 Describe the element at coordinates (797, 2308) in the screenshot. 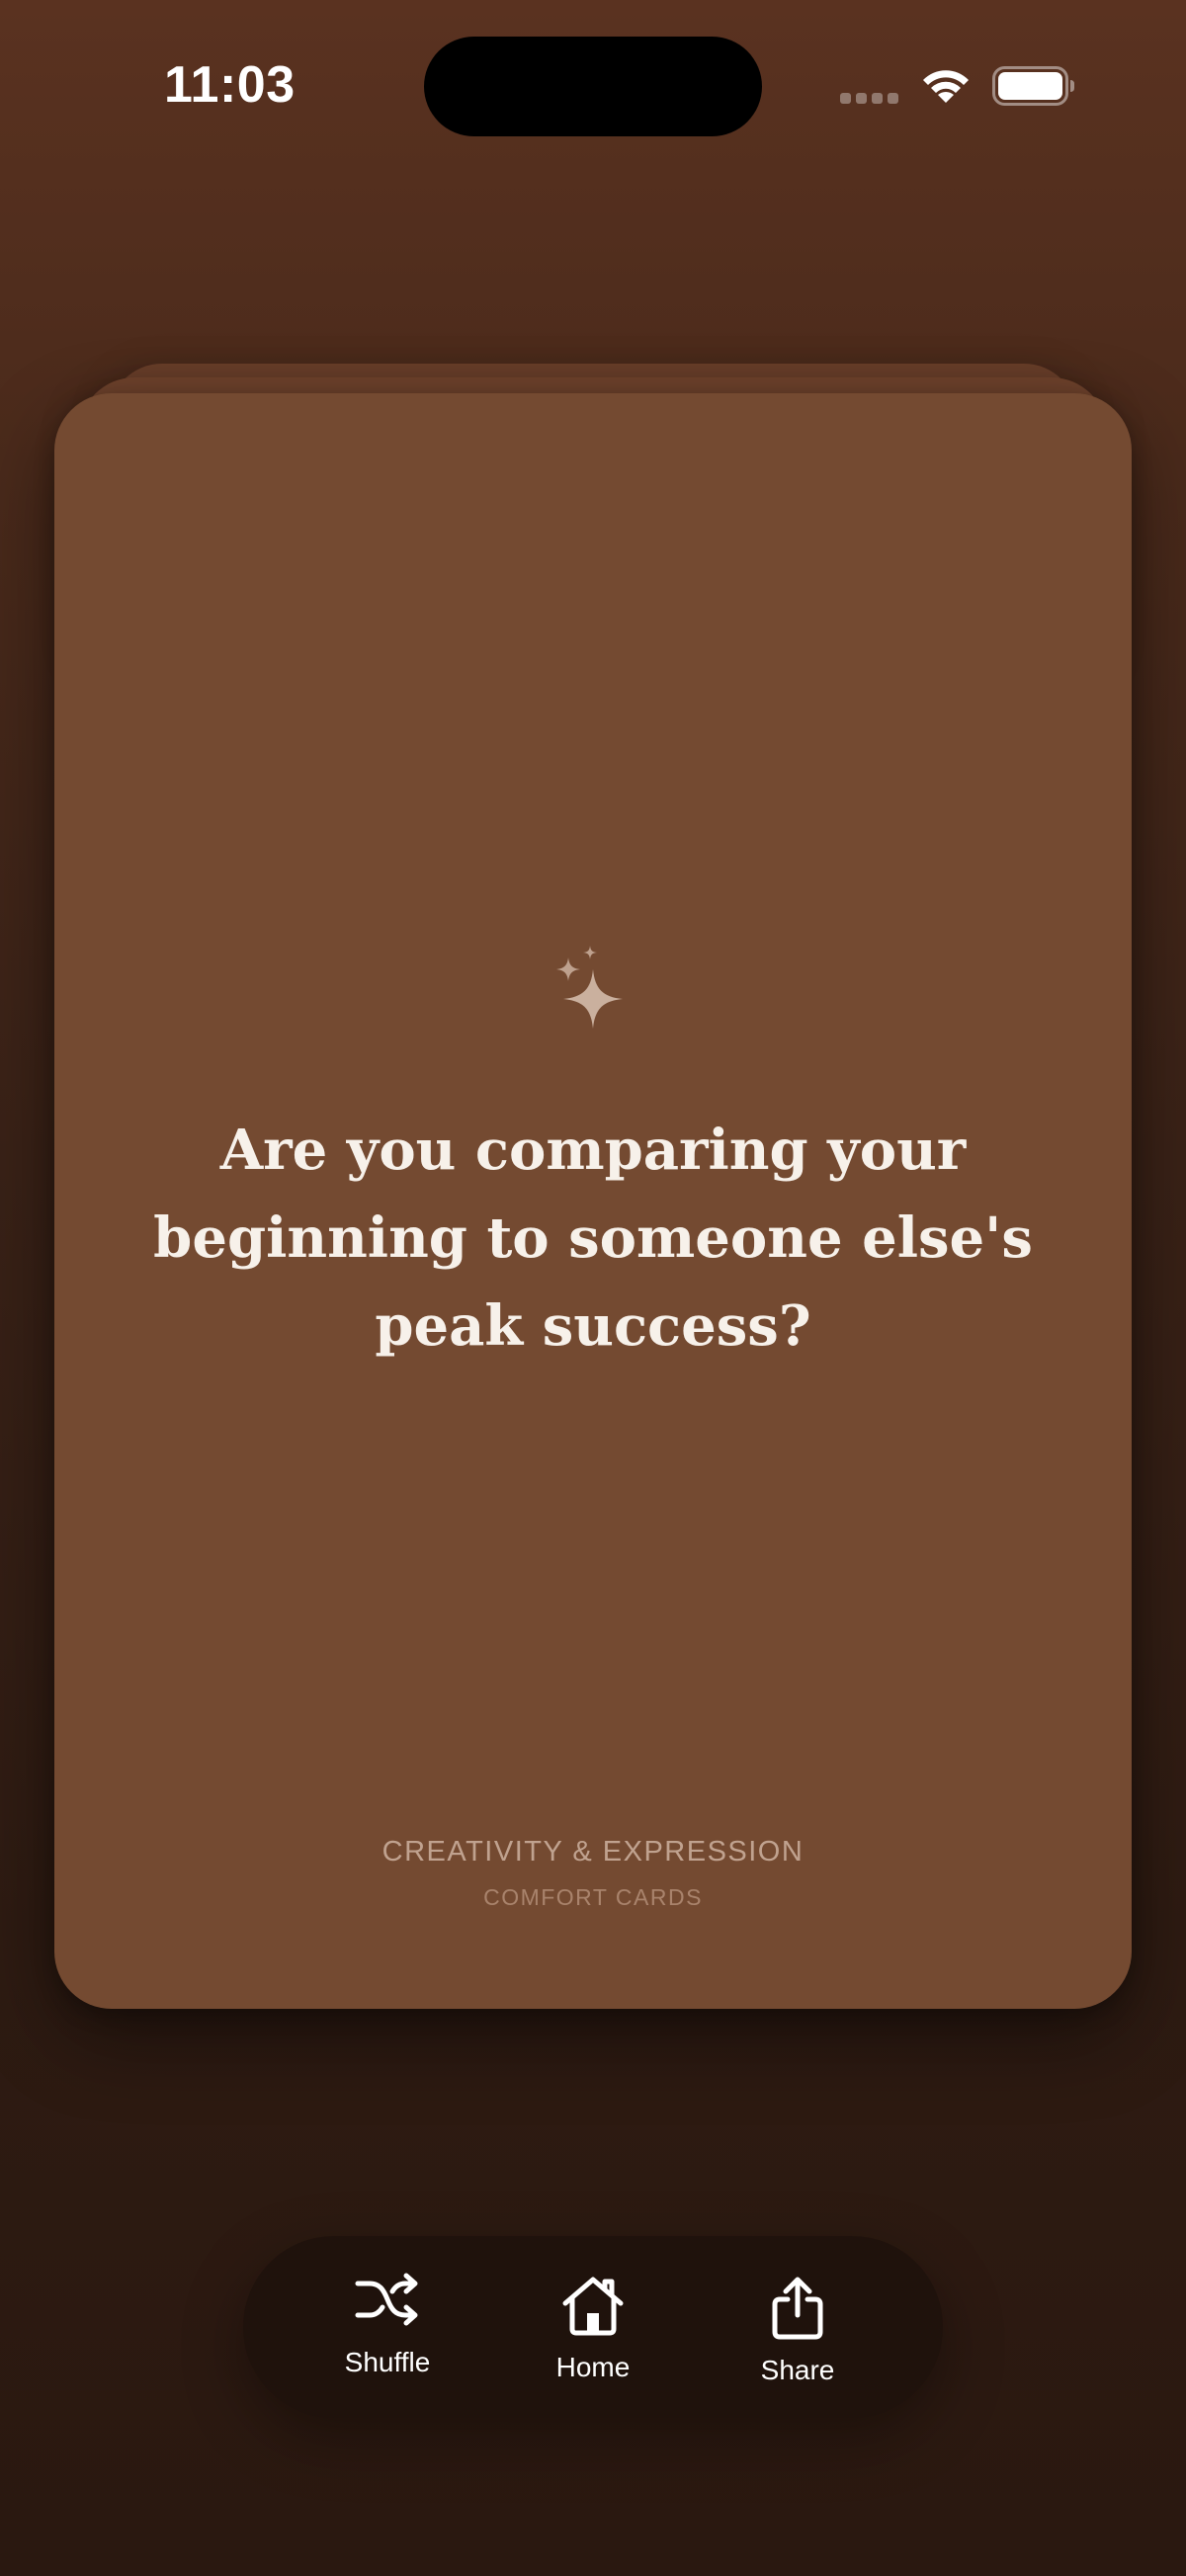

I see `share-icon` at that location.